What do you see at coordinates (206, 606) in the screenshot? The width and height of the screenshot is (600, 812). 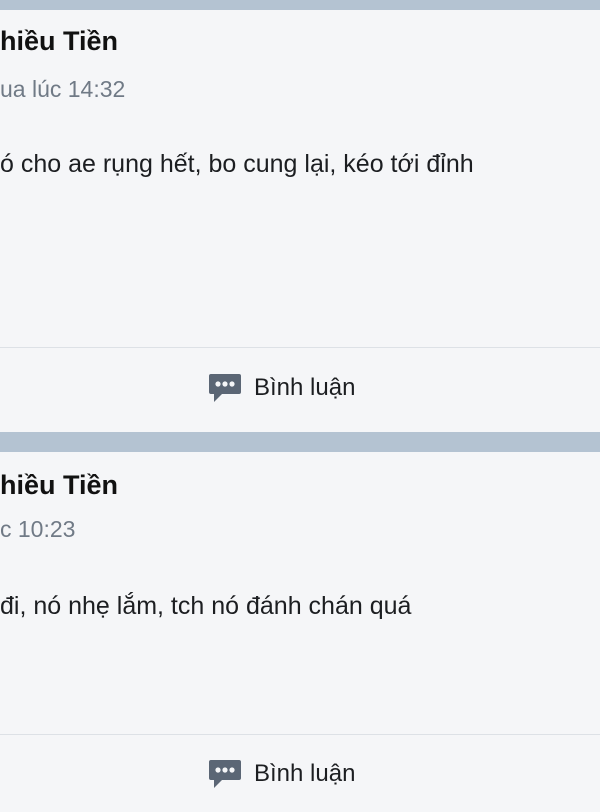 I see `post-content: đi, nó nhẹ lắm, tch nó đánh chán quá` at bounding box center [206, 606].